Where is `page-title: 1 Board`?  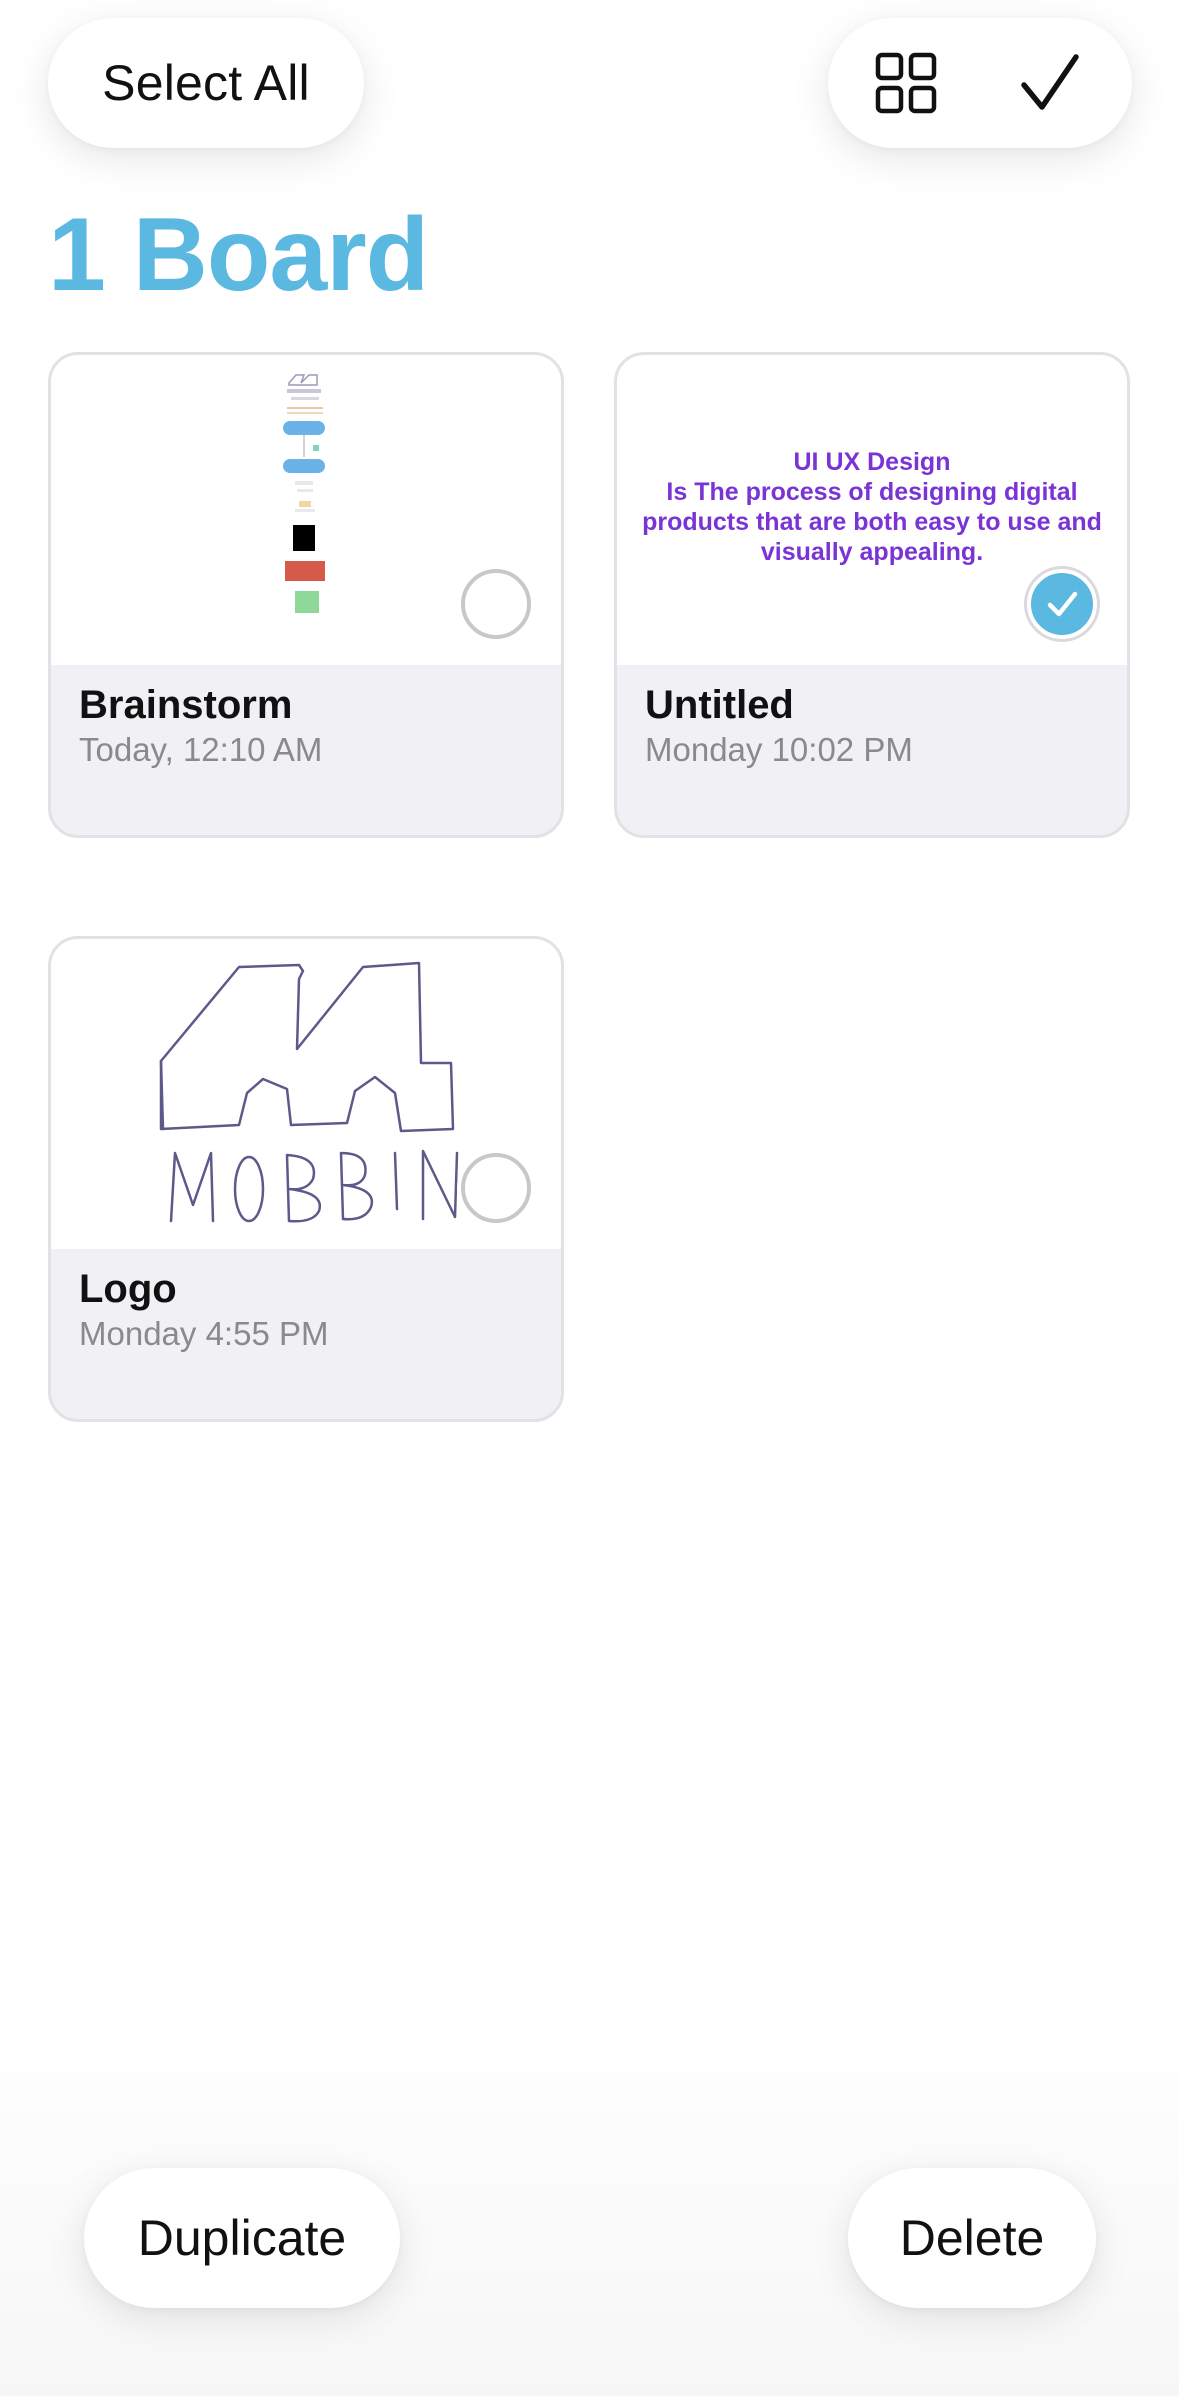
page-title: 1 Board is located at coordinates (238, 255).